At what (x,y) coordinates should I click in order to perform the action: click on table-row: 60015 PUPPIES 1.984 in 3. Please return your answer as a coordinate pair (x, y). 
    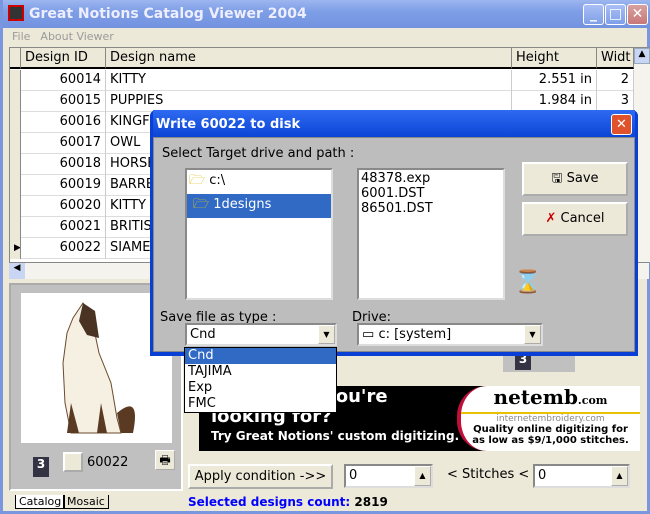
    Looking at the image, I should click on (322, 101).